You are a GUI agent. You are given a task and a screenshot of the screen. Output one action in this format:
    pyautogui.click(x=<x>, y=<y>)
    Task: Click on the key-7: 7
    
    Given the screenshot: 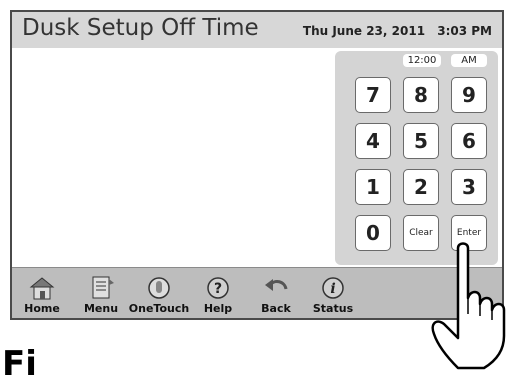 What is the action you would take?
    pyautogui.click(x=373, y=95)
    